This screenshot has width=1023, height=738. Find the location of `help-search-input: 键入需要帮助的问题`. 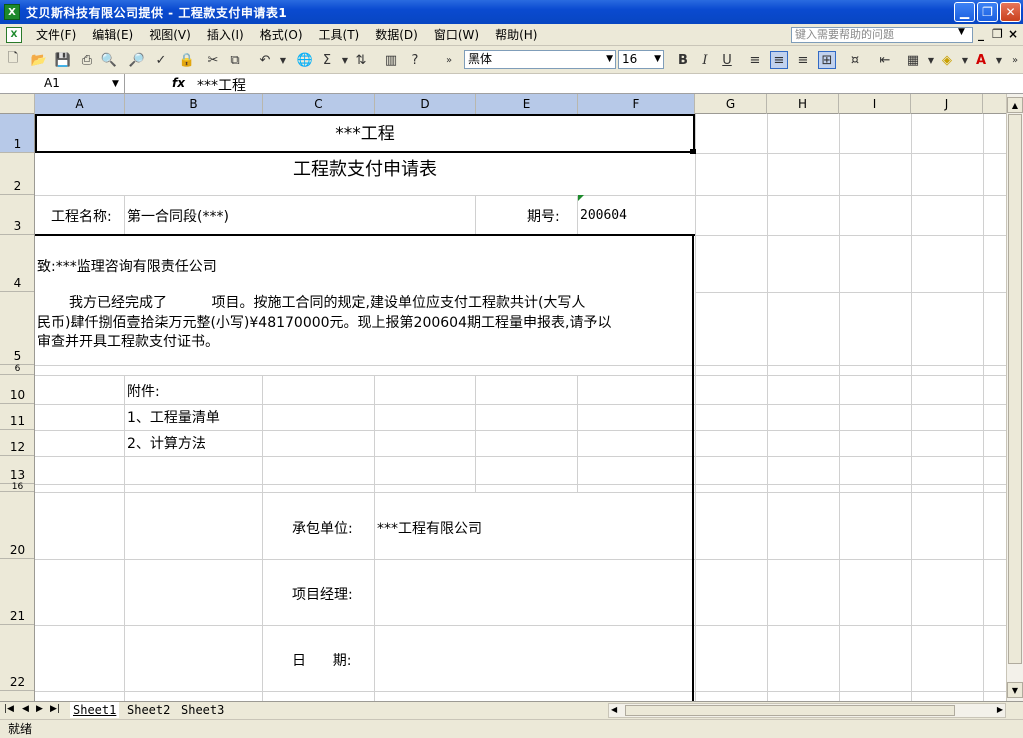

help-search-input: 键入需要帮助的问题 is located at coordinates (882, 35).